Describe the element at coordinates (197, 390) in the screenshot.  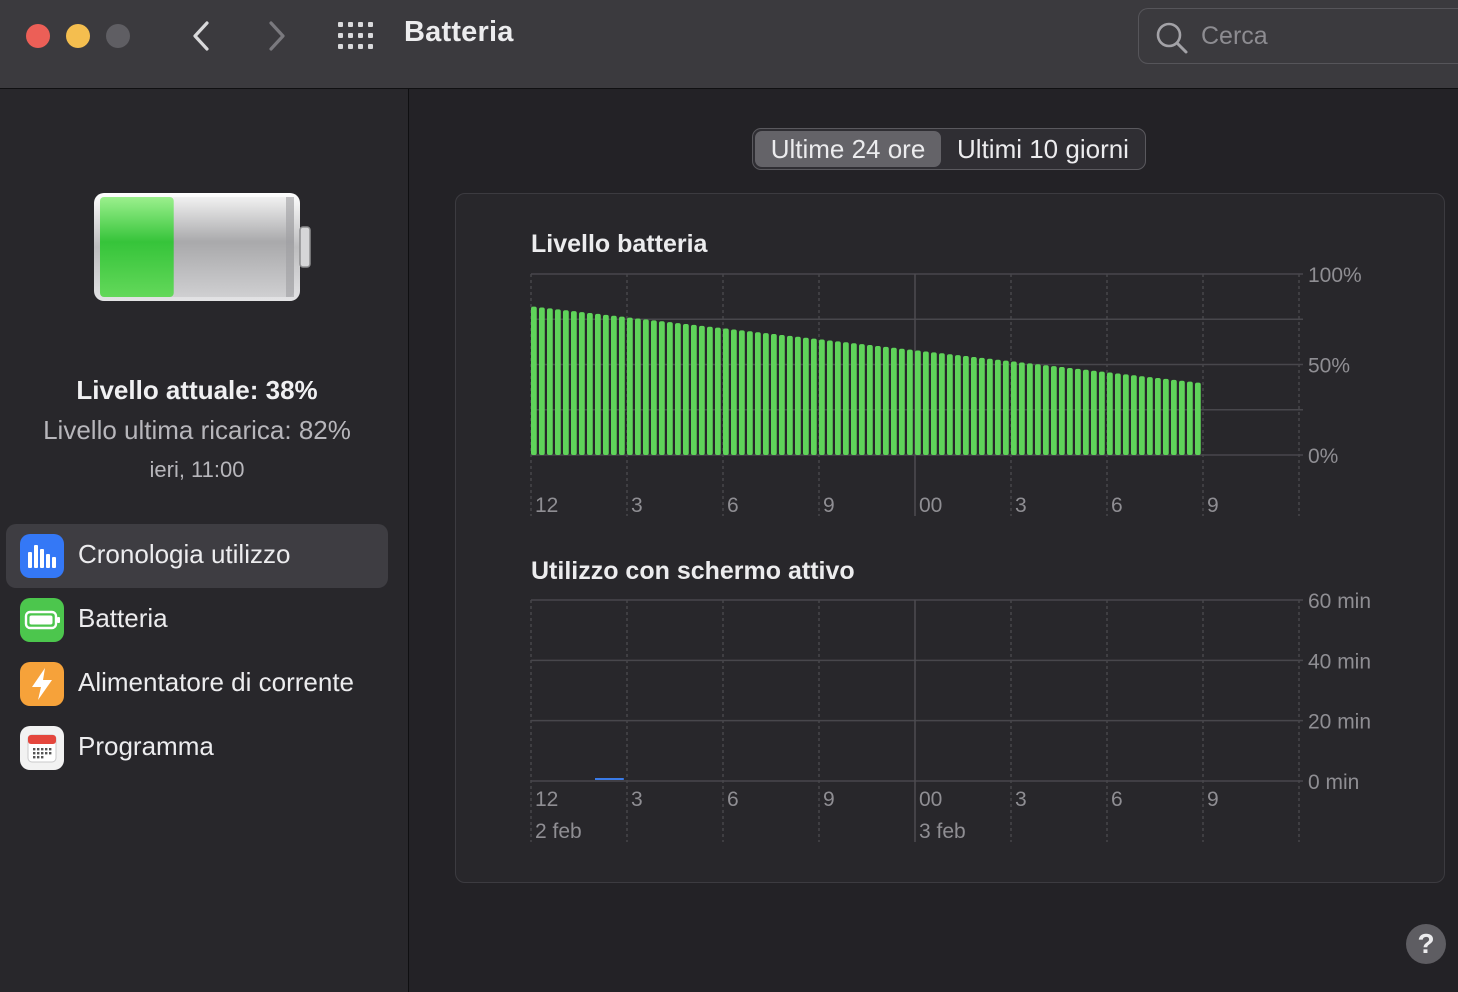
I see `current-battery-level: Livello attuale: 38%` at that location.